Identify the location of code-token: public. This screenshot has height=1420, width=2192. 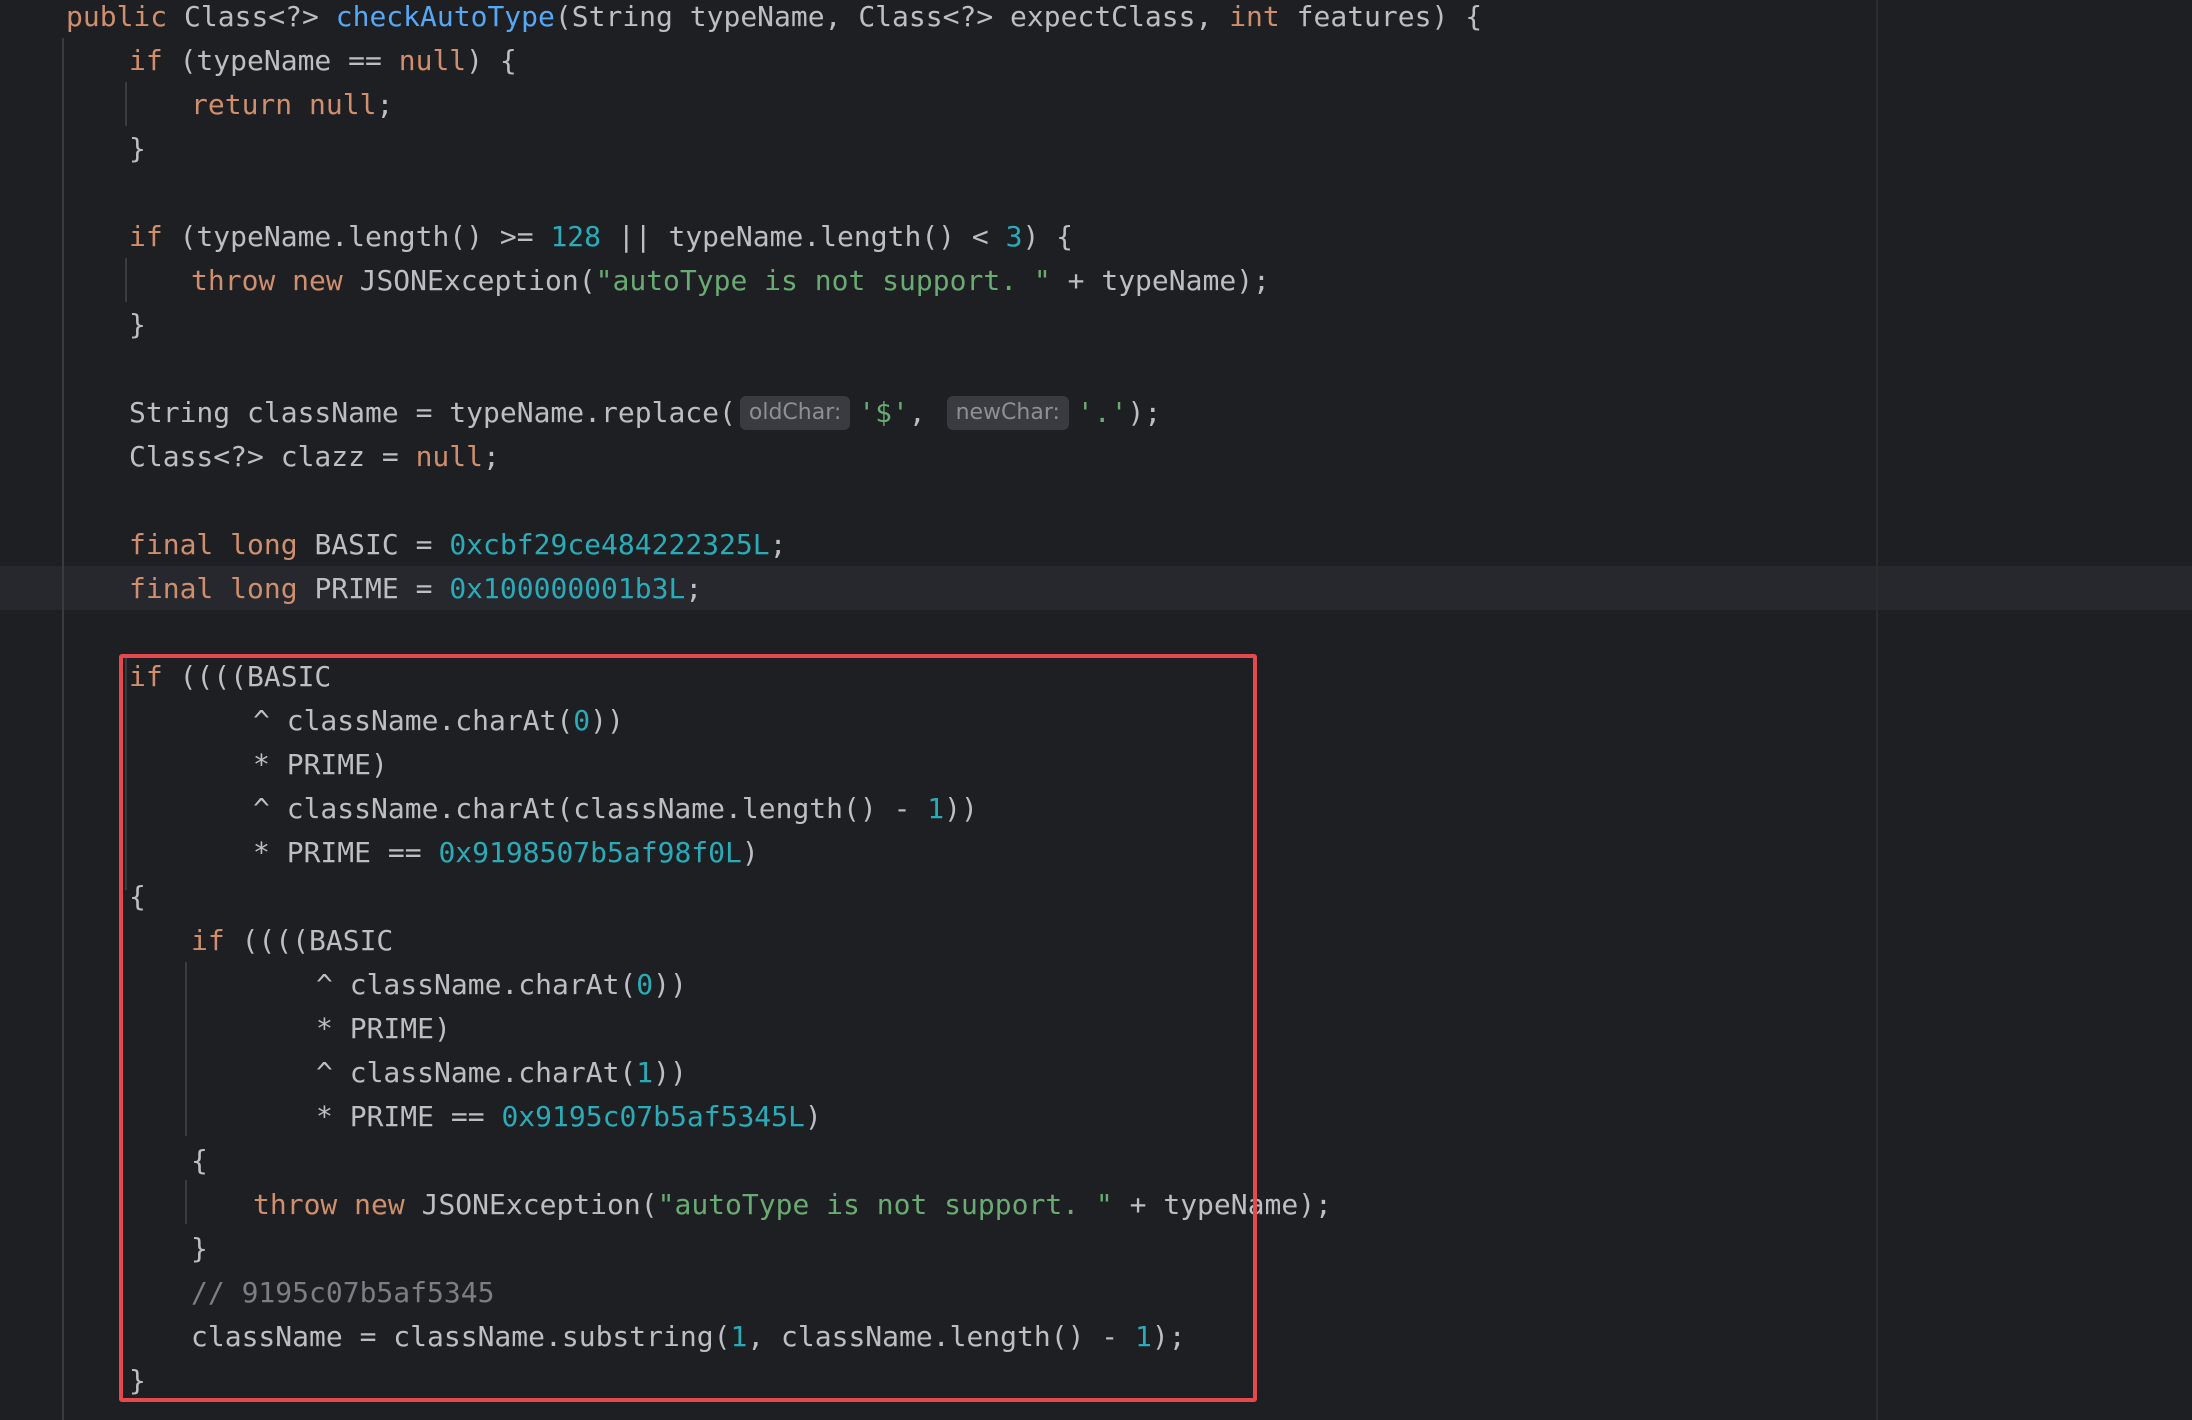
(117, 16).